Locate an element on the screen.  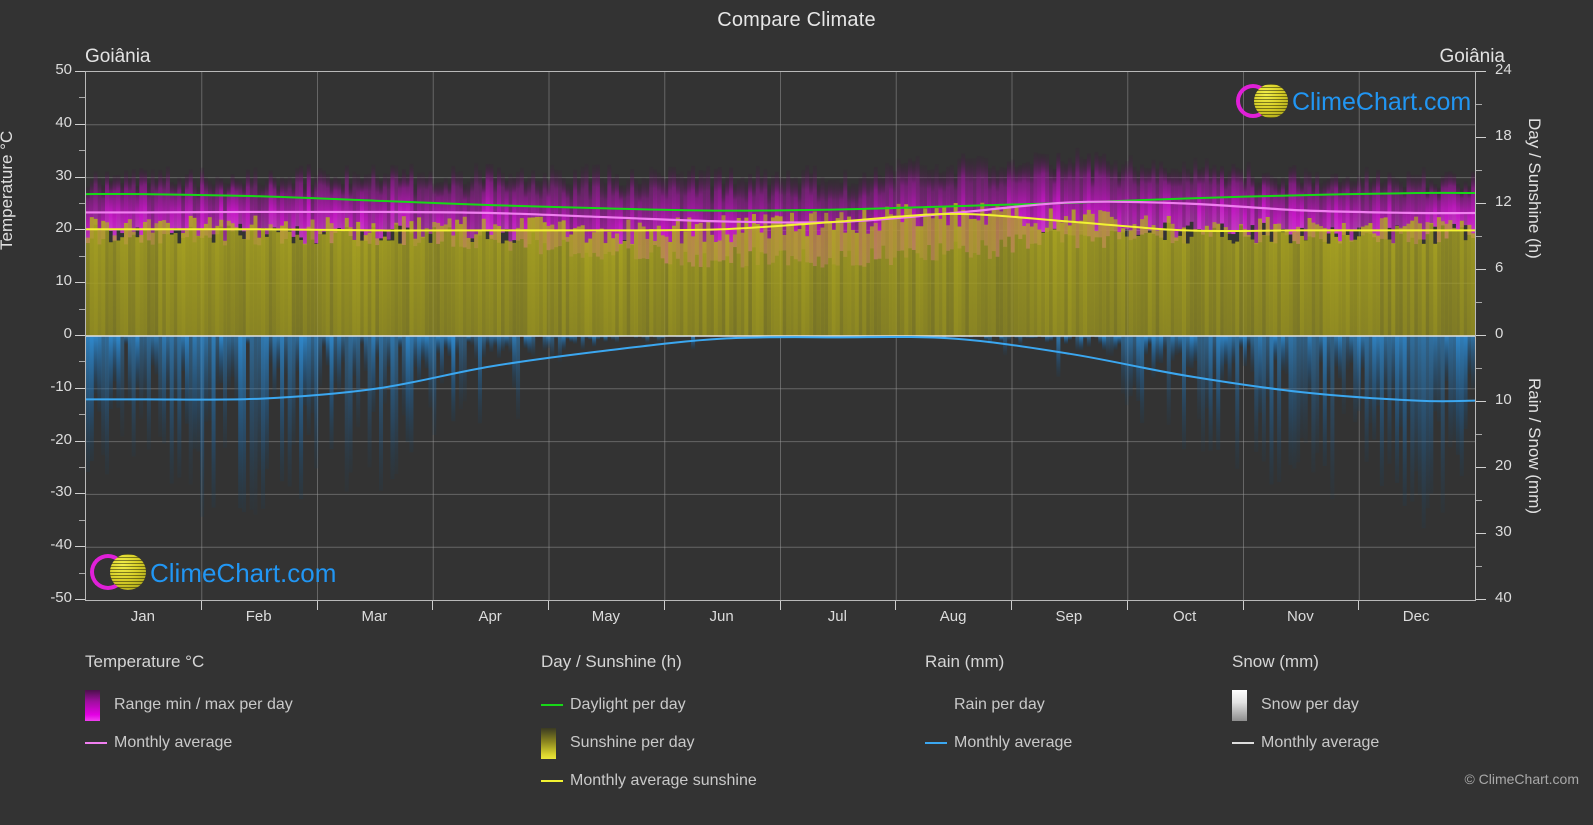
y-tick-label-temperature: 20 is located at coordinates (63, 228).